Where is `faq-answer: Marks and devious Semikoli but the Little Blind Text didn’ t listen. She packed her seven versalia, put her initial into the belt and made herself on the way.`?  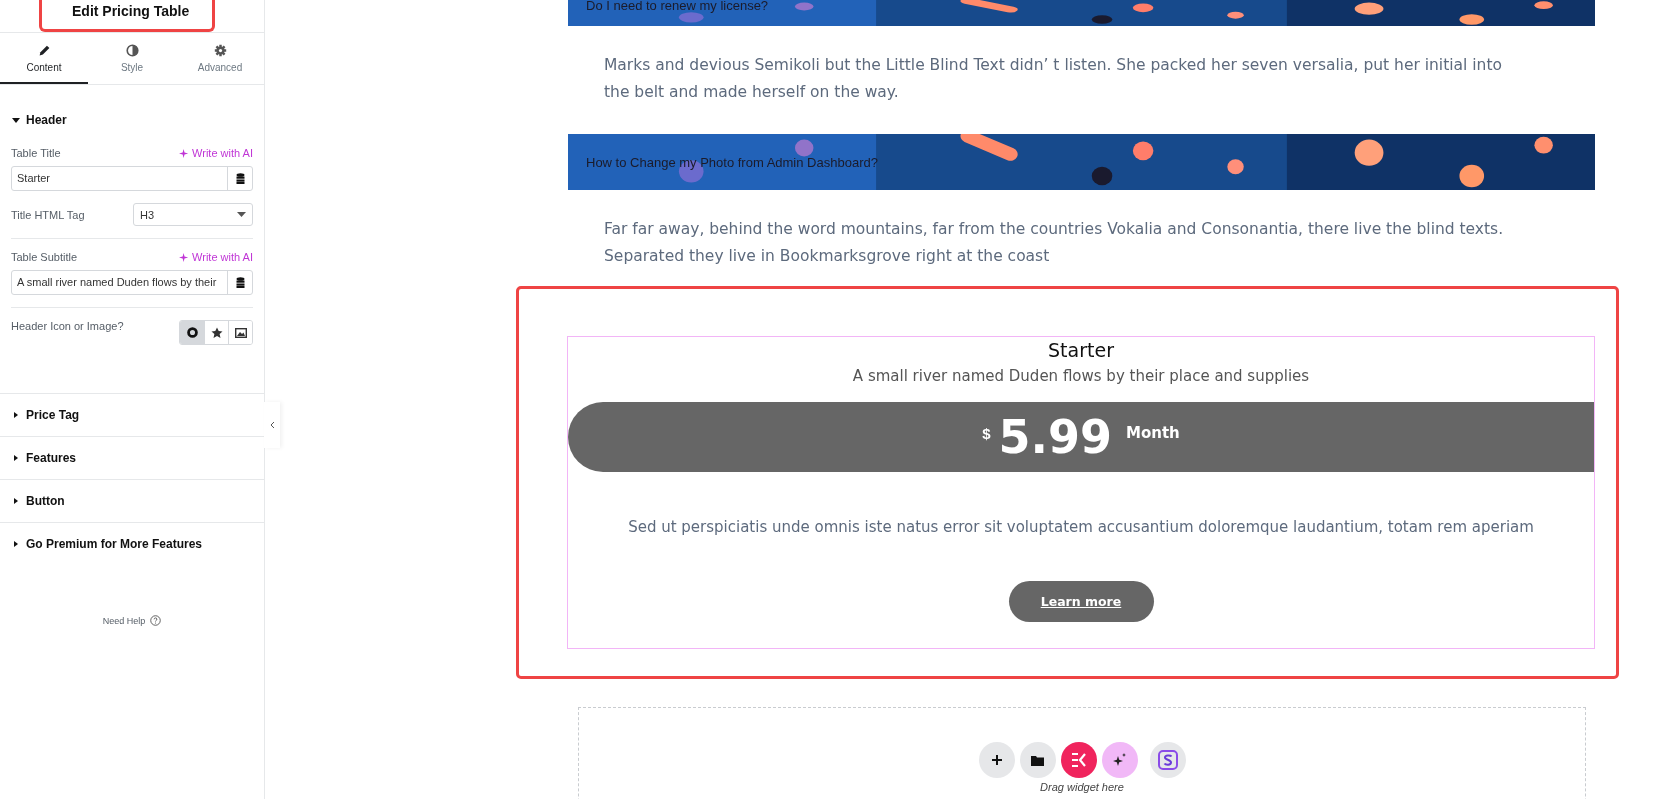 faq-answer: Marks and devious Semikoli but the Little Blind Text didn’ t listen. She packed her seven versalia, put her initial into the belt and made herself on the way. is located at coordinates (1053, 79).